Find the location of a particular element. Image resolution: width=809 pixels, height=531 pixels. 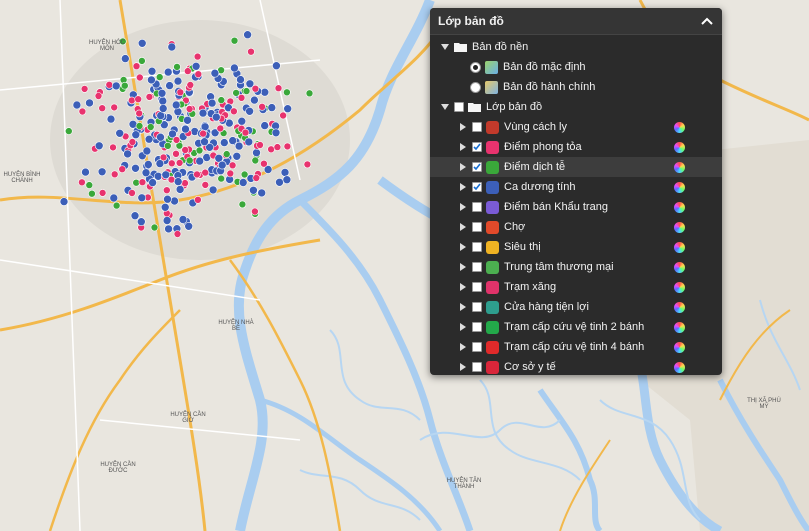

layer-item: Siêu thị is located at coordinates (576, 247).